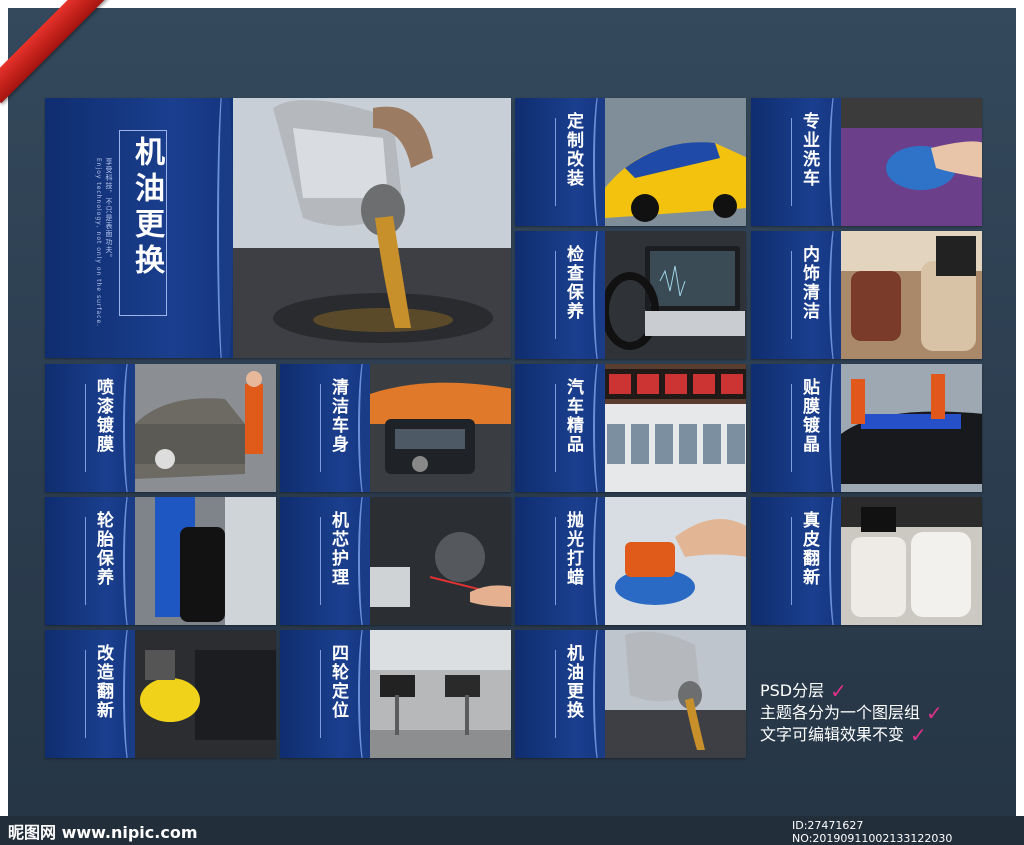  What do you see at coordinates (338, 416) in the screenshot?
I see `panel-title: 清洁车身` at bounding box center [338, 416].